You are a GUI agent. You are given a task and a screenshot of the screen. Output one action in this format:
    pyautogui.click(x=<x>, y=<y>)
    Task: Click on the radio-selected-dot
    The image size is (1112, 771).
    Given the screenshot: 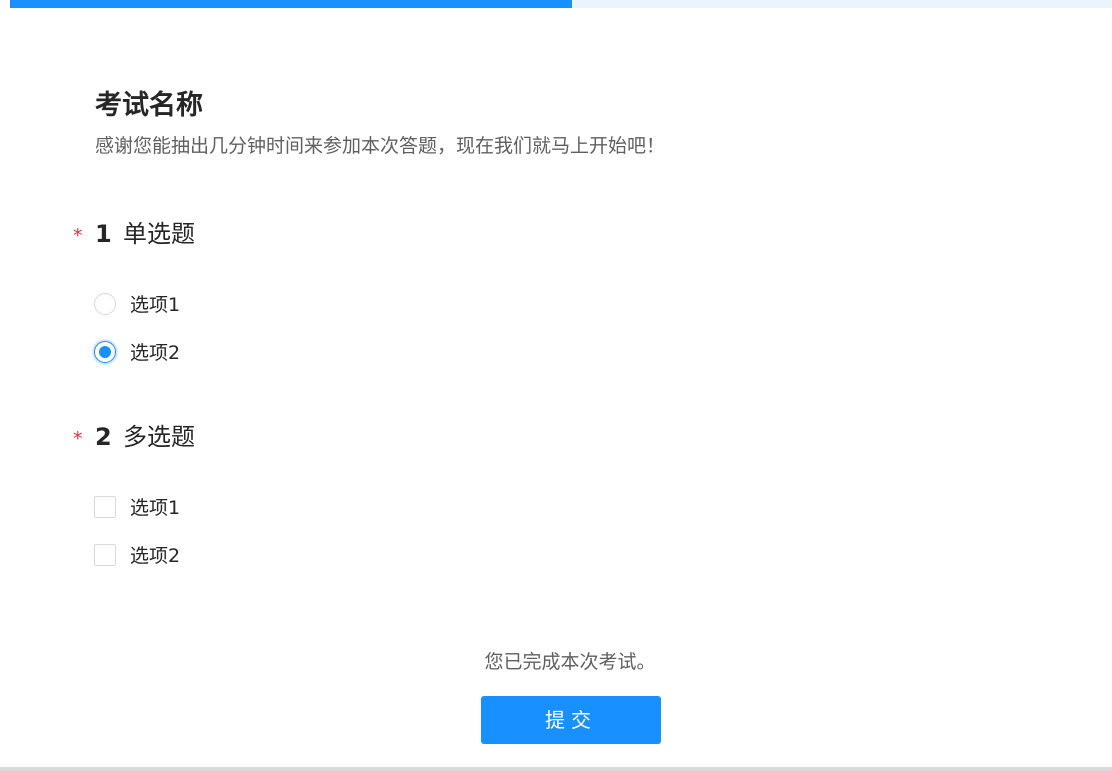 What is the action you would take?
    pyautogui.click(x=105, y=352)
    